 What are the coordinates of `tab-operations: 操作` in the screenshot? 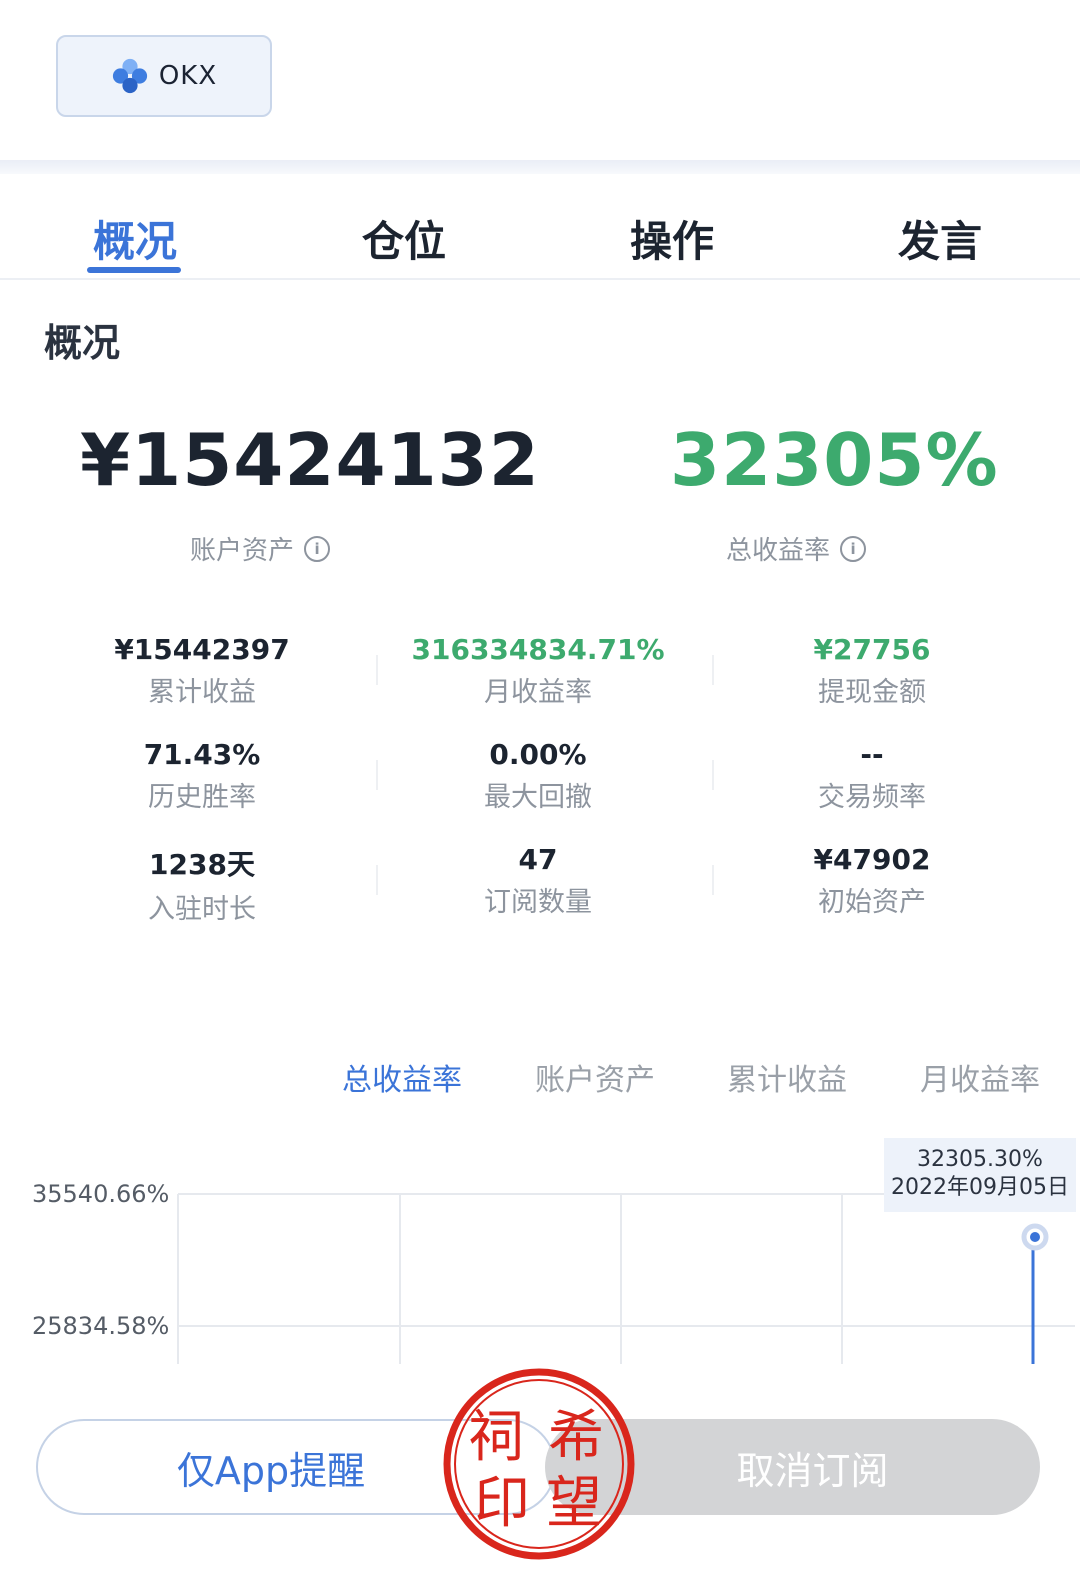 It's located at (672, 238).